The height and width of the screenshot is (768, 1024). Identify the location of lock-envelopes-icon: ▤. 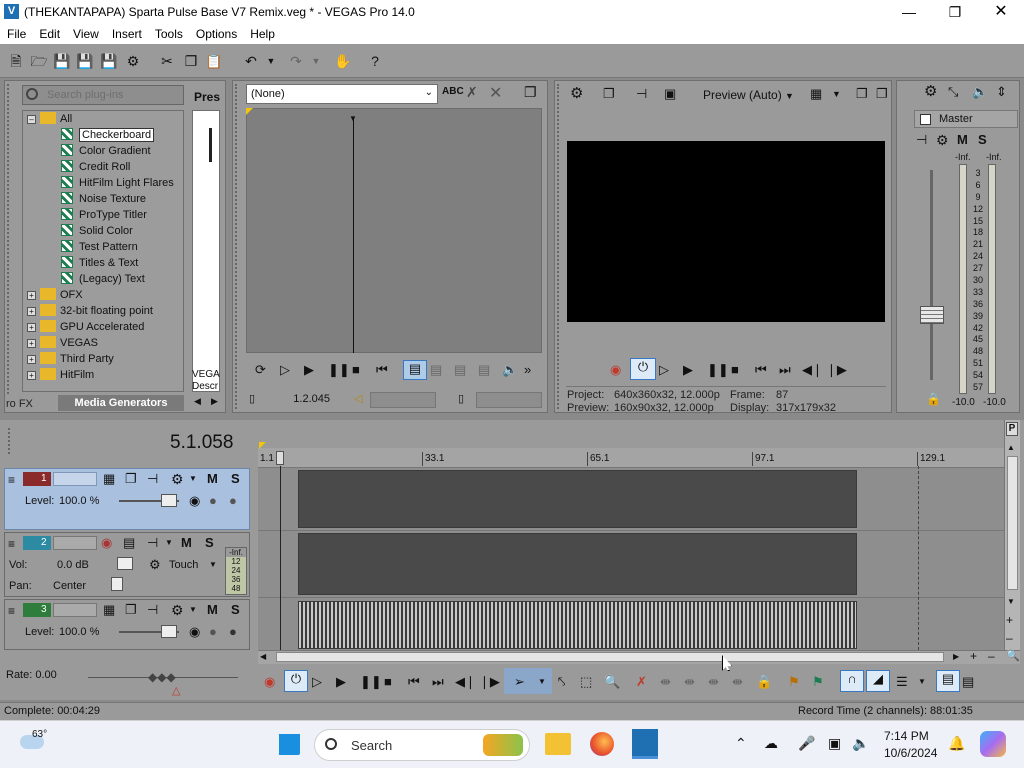
(948, 681).